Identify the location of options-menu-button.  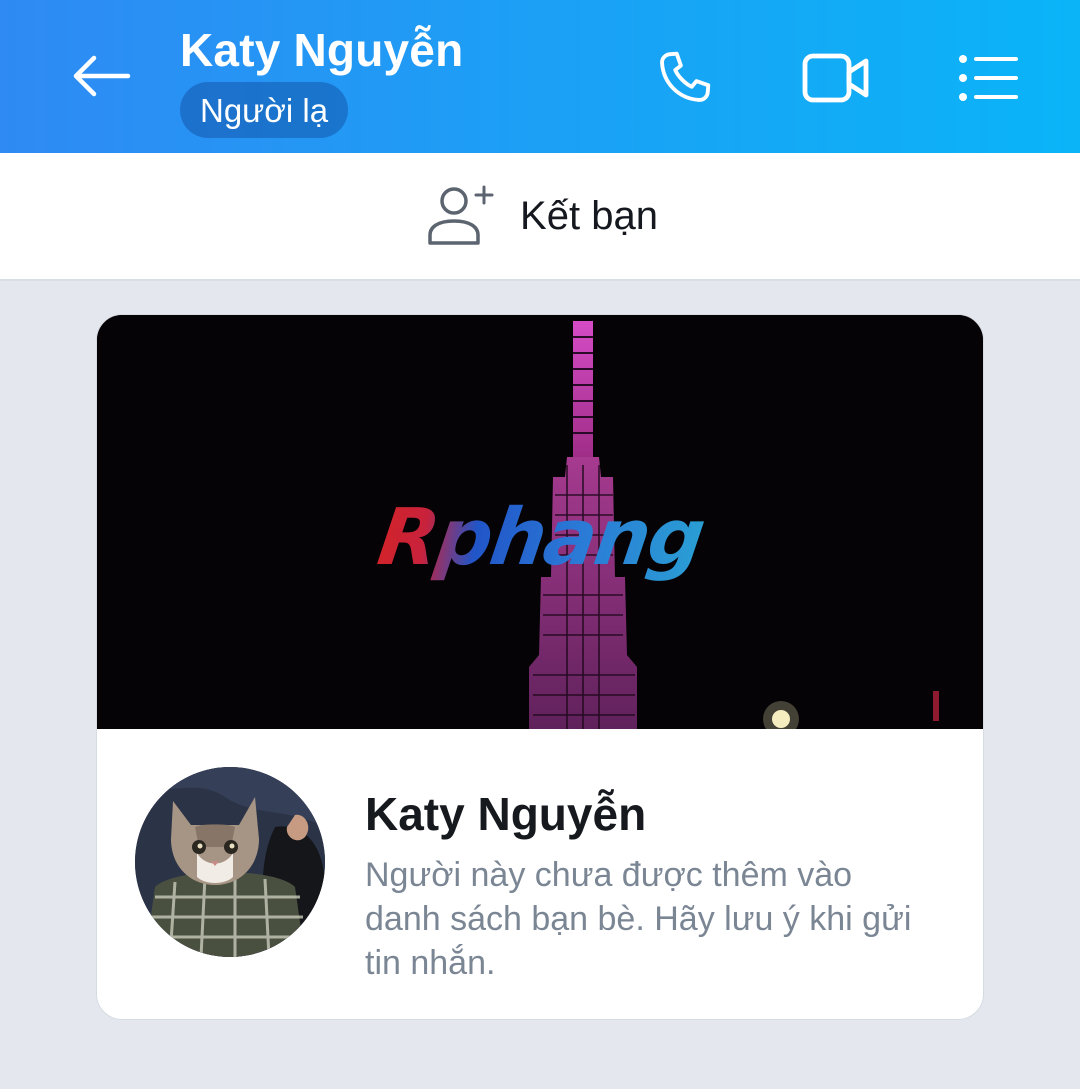
(989, 78).